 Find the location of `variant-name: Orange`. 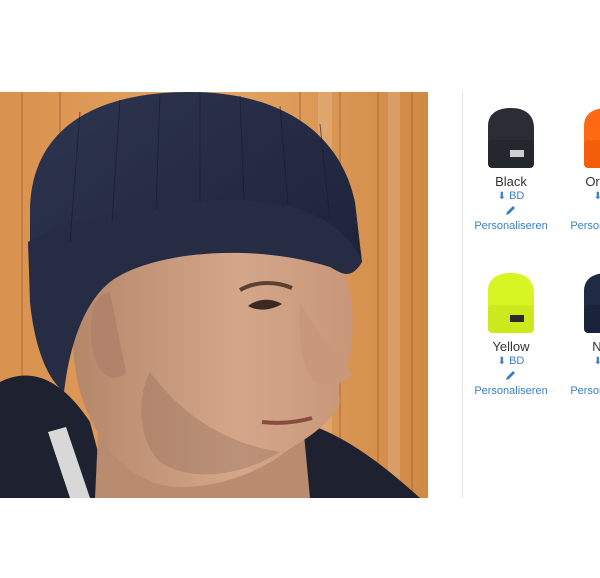

variant-name: Orange is located at coordinates (592, 181).